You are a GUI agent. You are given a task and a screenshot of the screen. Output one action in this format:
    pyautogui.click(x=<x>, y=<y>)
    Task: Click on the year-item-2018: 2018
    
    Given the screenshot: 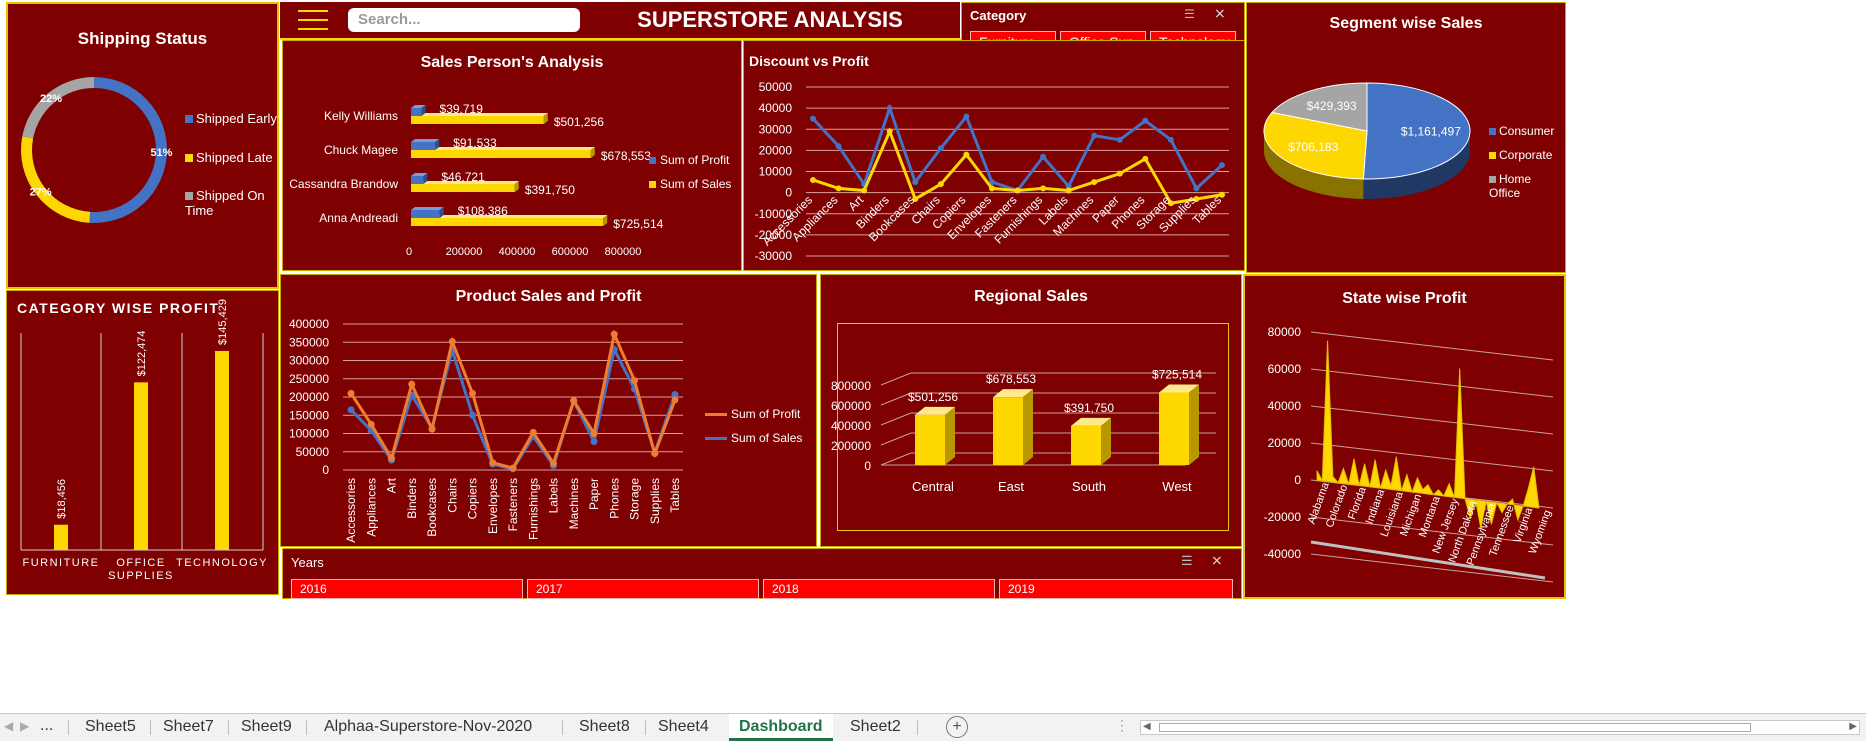 What is the action you would take?
    pyautogui.click(x=879, y=589)
    